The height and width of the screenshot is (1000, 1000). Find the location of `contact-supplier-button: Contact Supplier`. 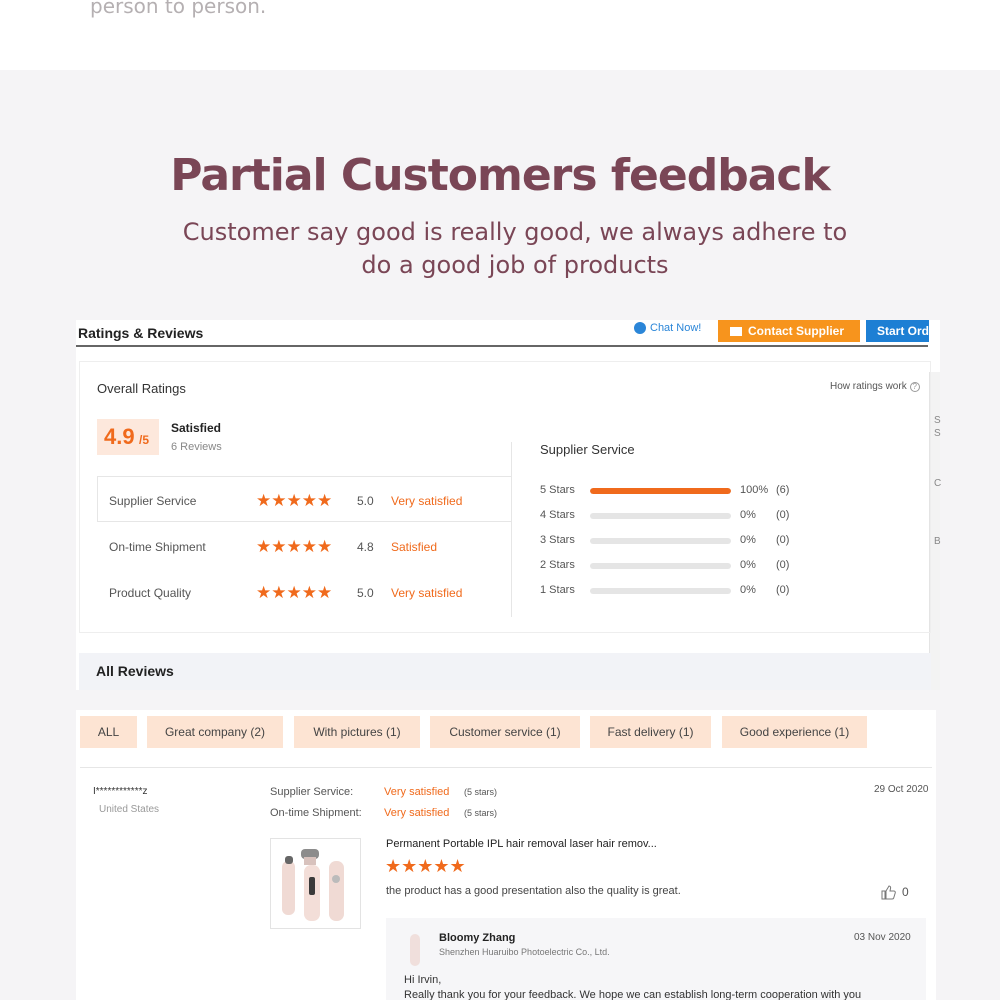

contact-supplier-button: Contact Supplier is located at coordinates (789, 331).